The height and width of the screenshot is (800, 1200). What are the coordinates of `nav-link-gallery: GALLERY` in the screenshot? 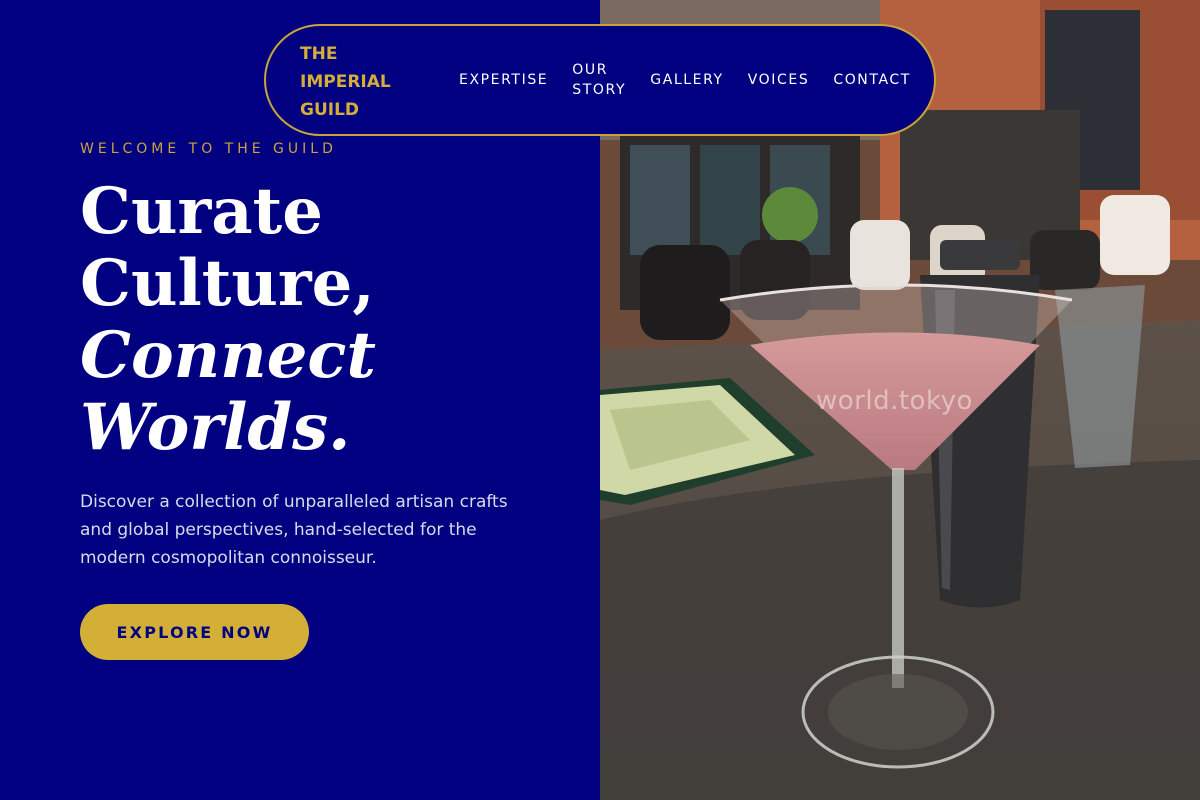 It's located at (686, 80).